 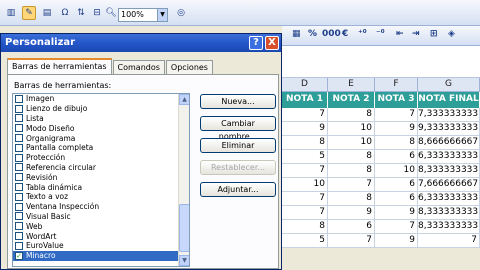 I want to click on list-item: Revisión, so click(x=101, y=177).